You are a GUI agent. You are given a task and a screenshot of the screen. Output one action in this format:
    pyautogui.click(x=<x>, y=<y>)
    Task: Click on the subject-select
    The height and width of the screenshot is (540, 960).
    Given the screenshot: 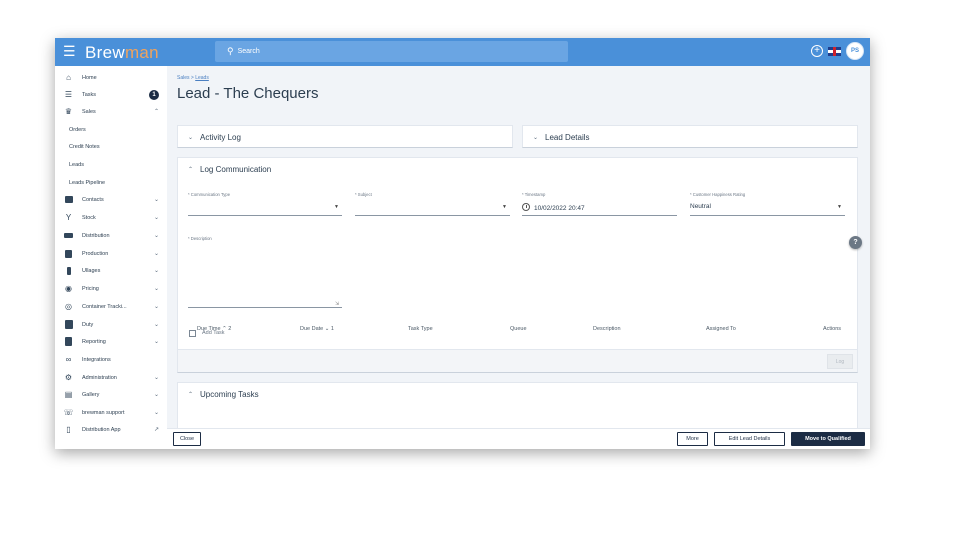 What is the action you would take?
    pyautogui.click(x=432, y=215)
    